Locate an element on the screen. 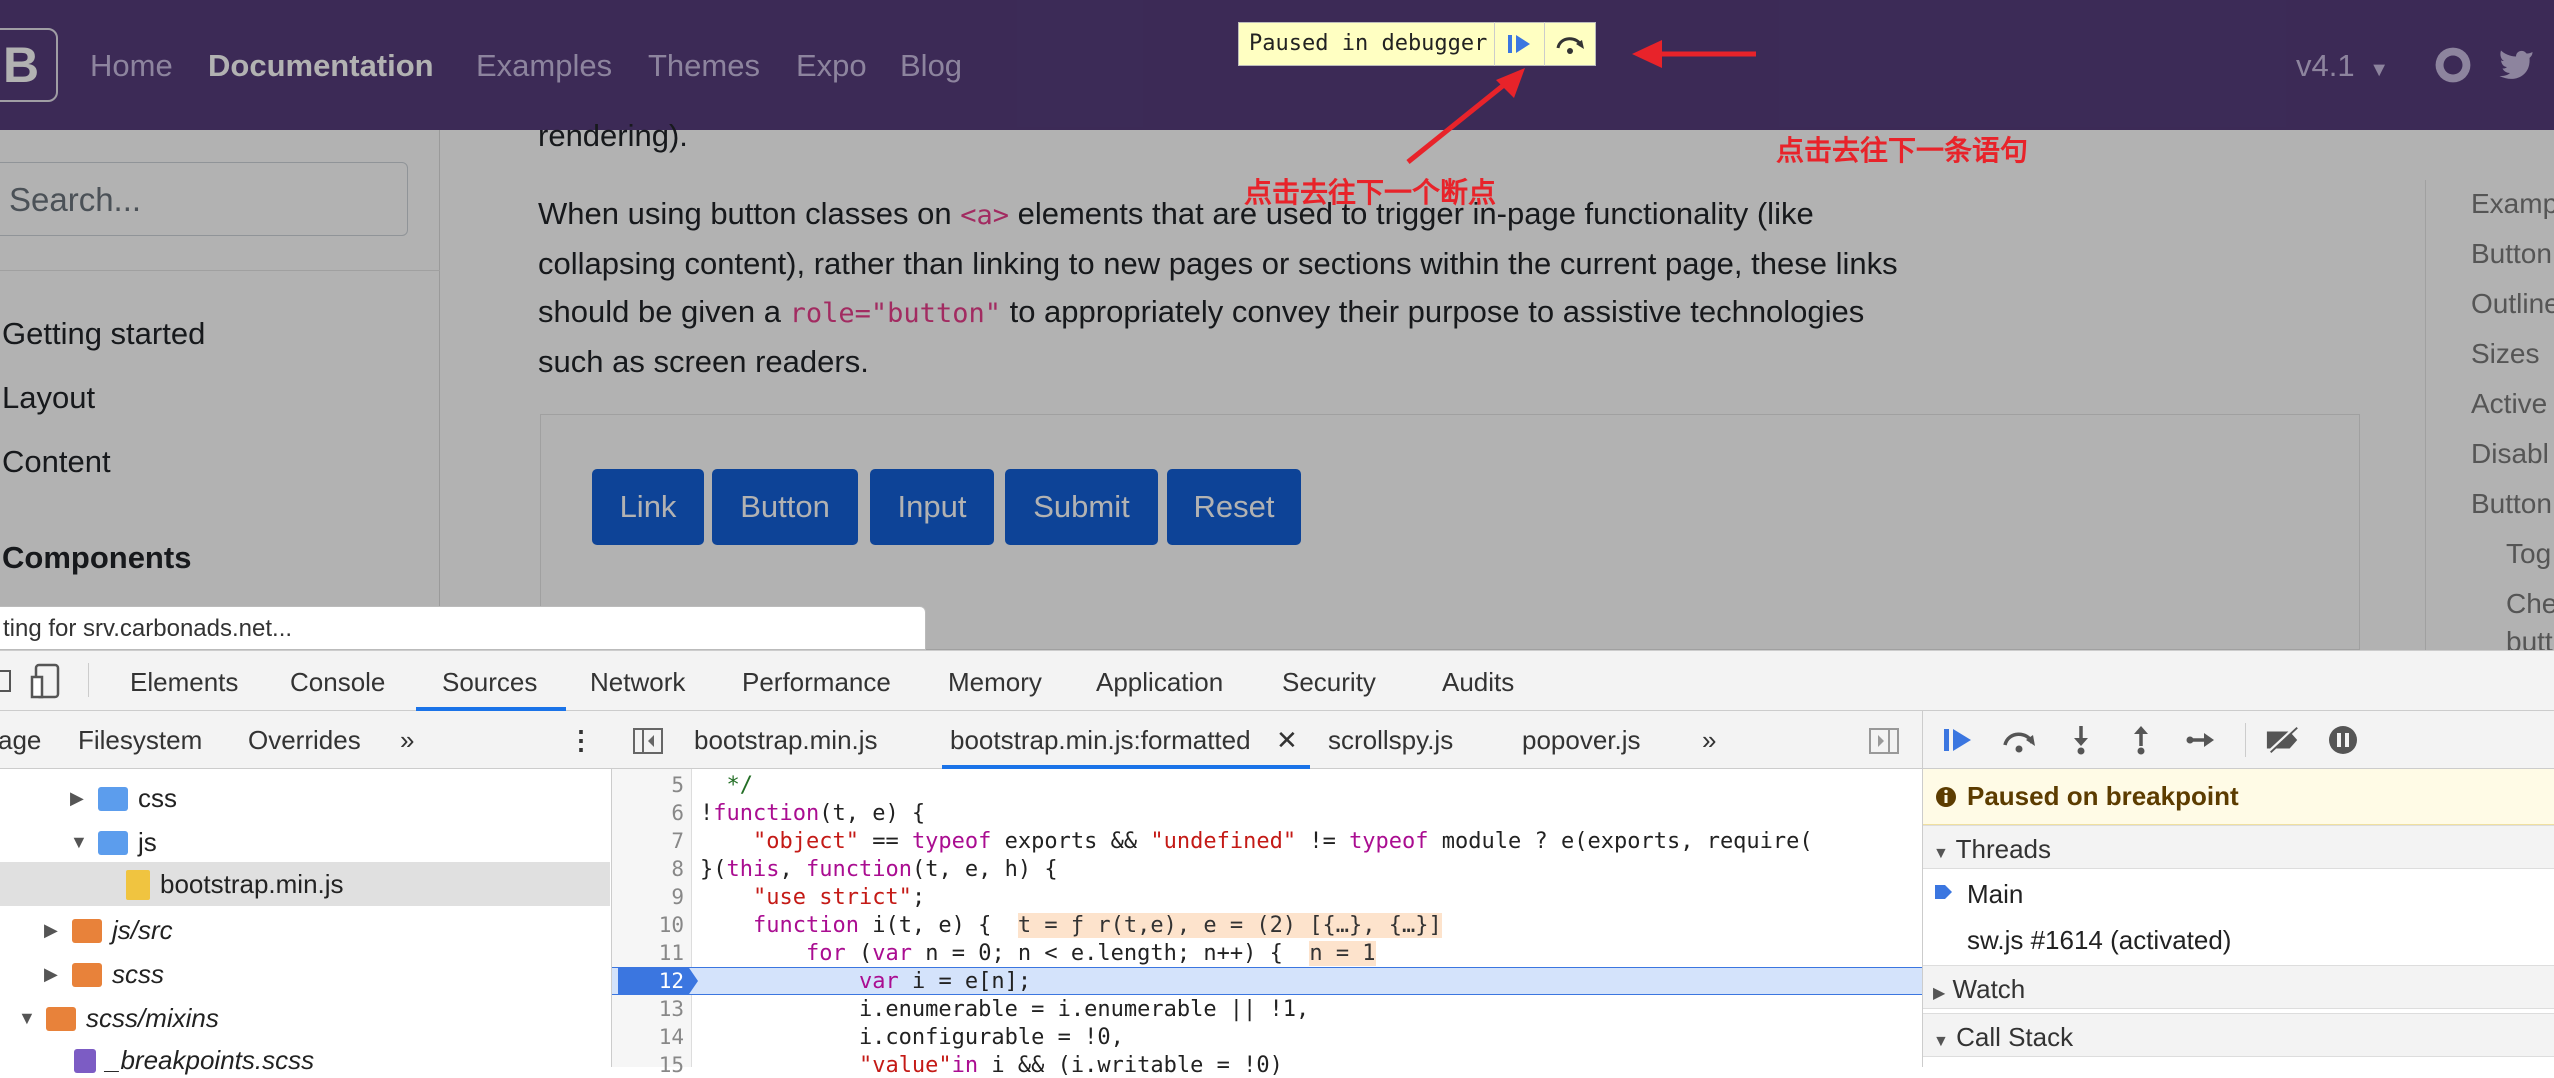 Image resolution: width=2554 pixels, height=1078 pixels. toggle-debugger-icon is located at coordinates (1884, 741).